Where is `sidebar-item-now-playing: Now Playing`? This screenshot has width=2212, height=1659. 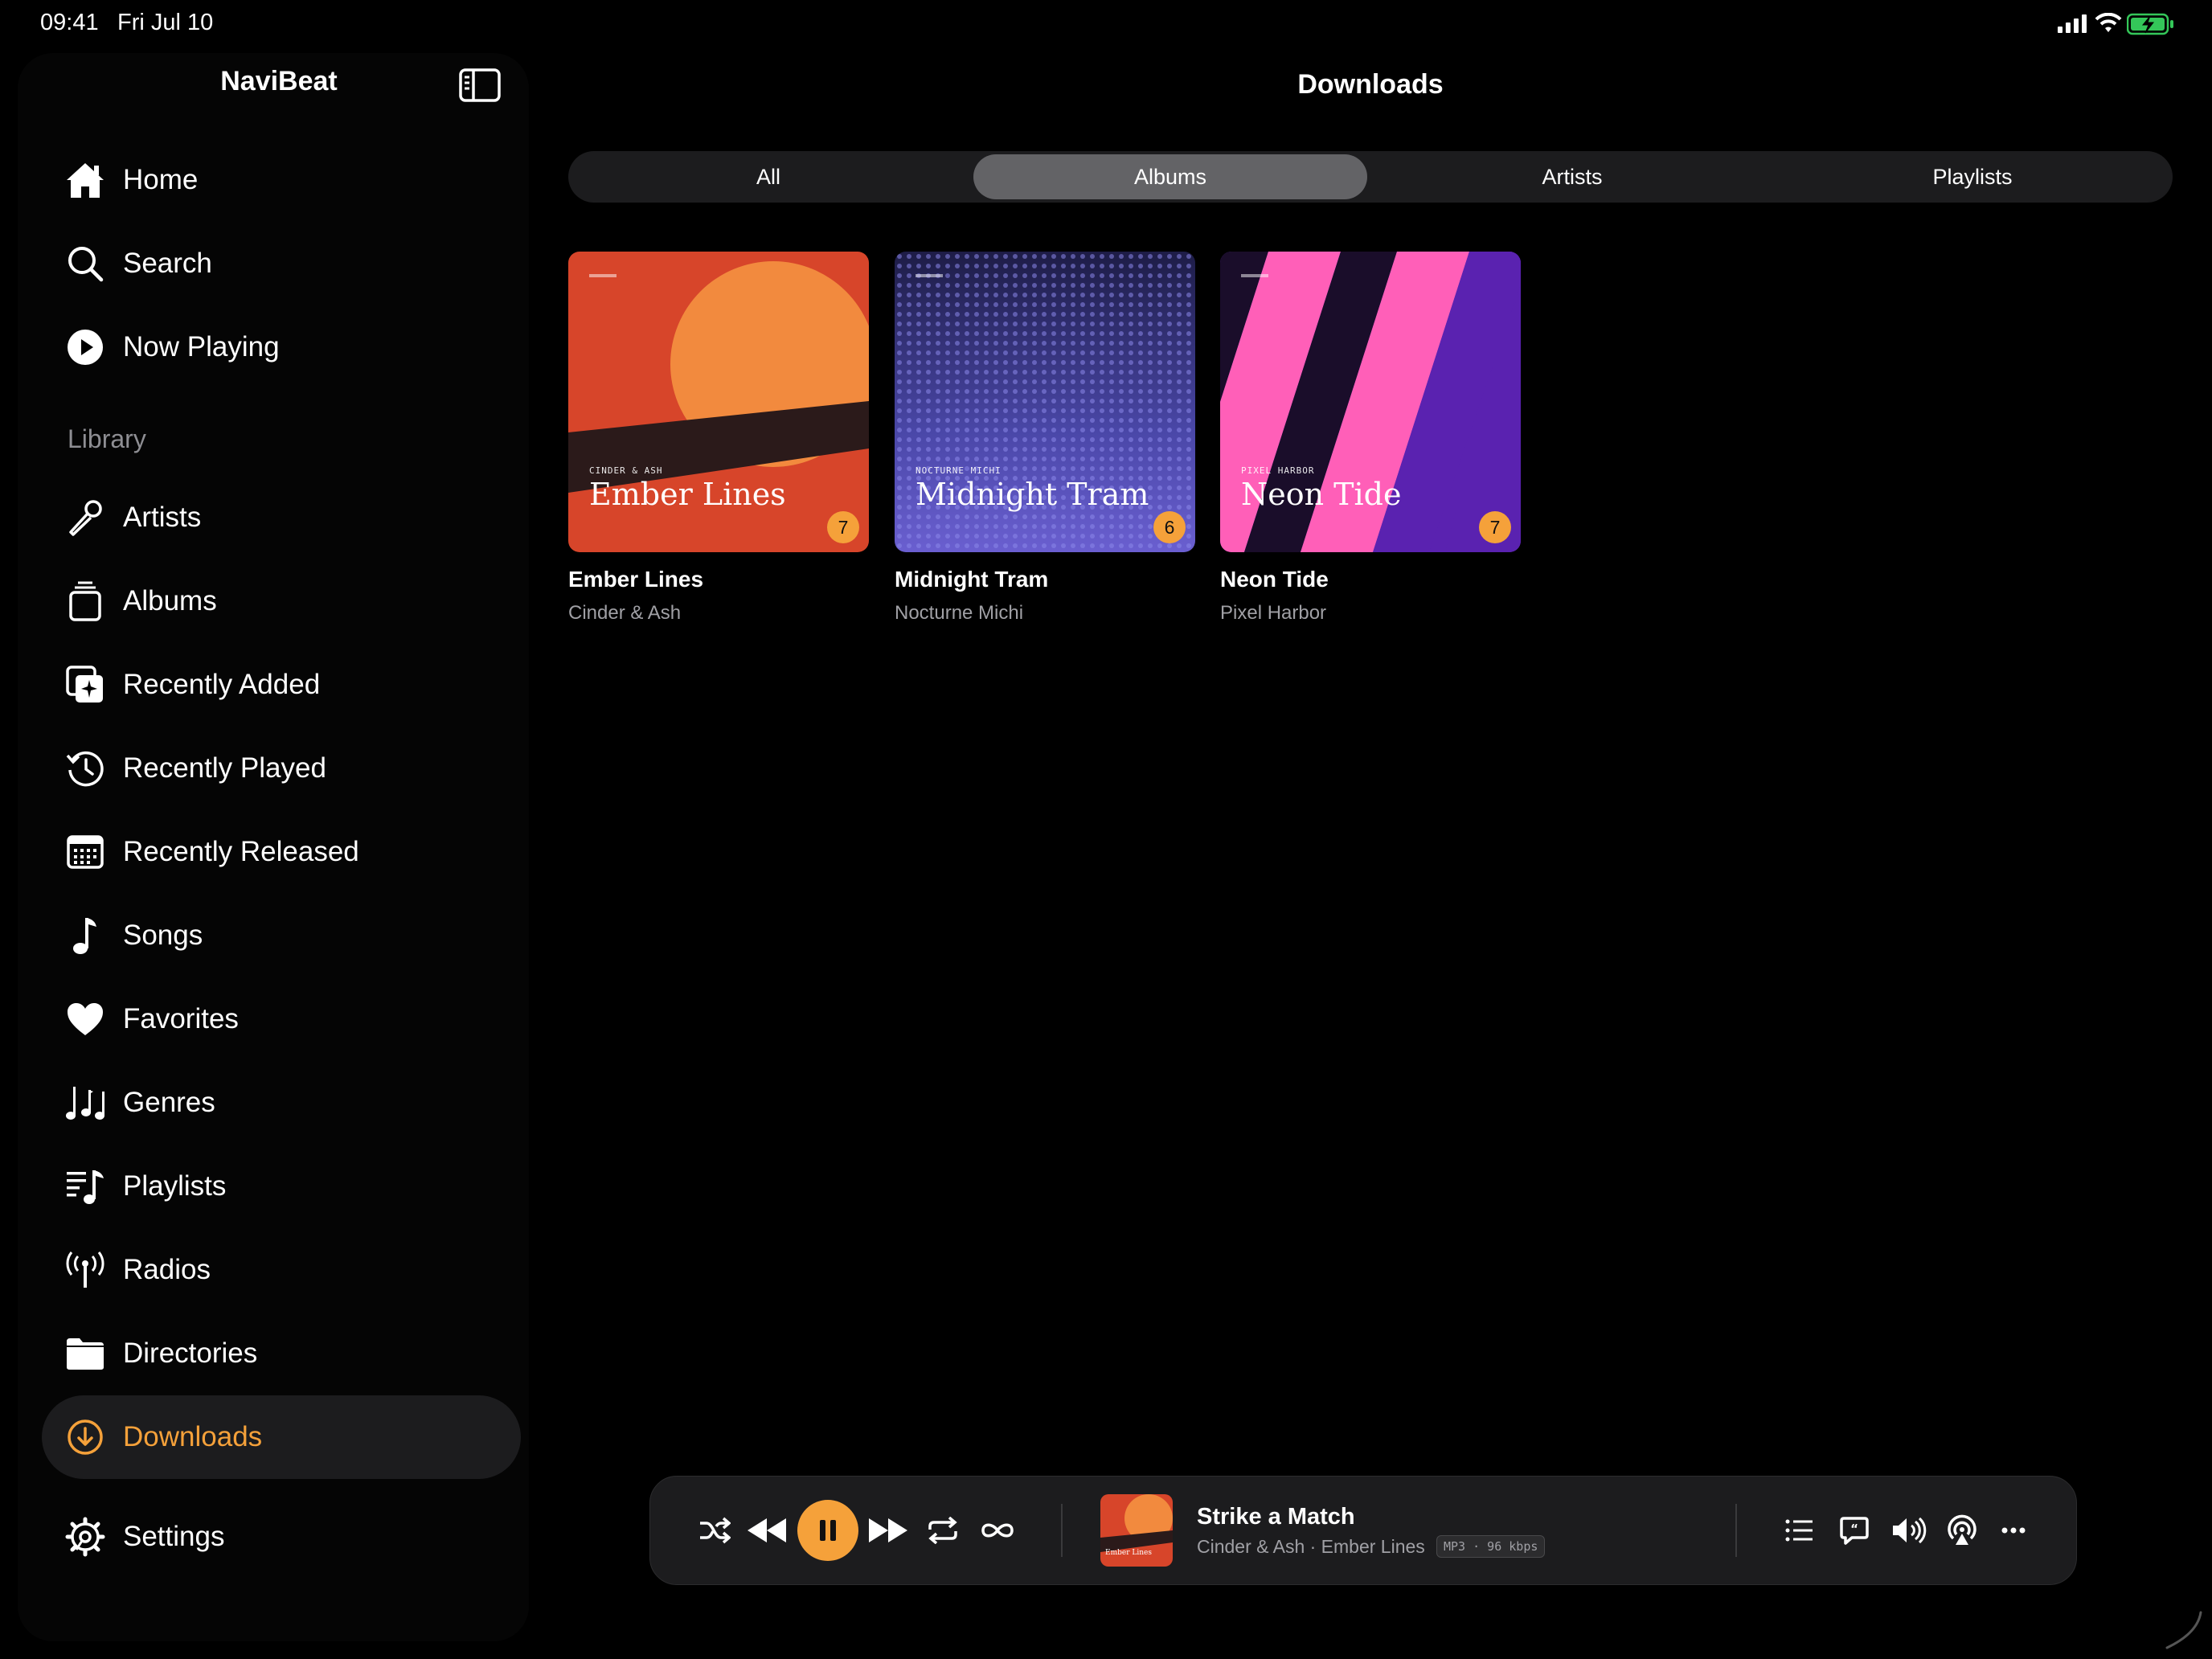 sidebar-item-now-playing: Now Playing is located at coordinates (281, 347).